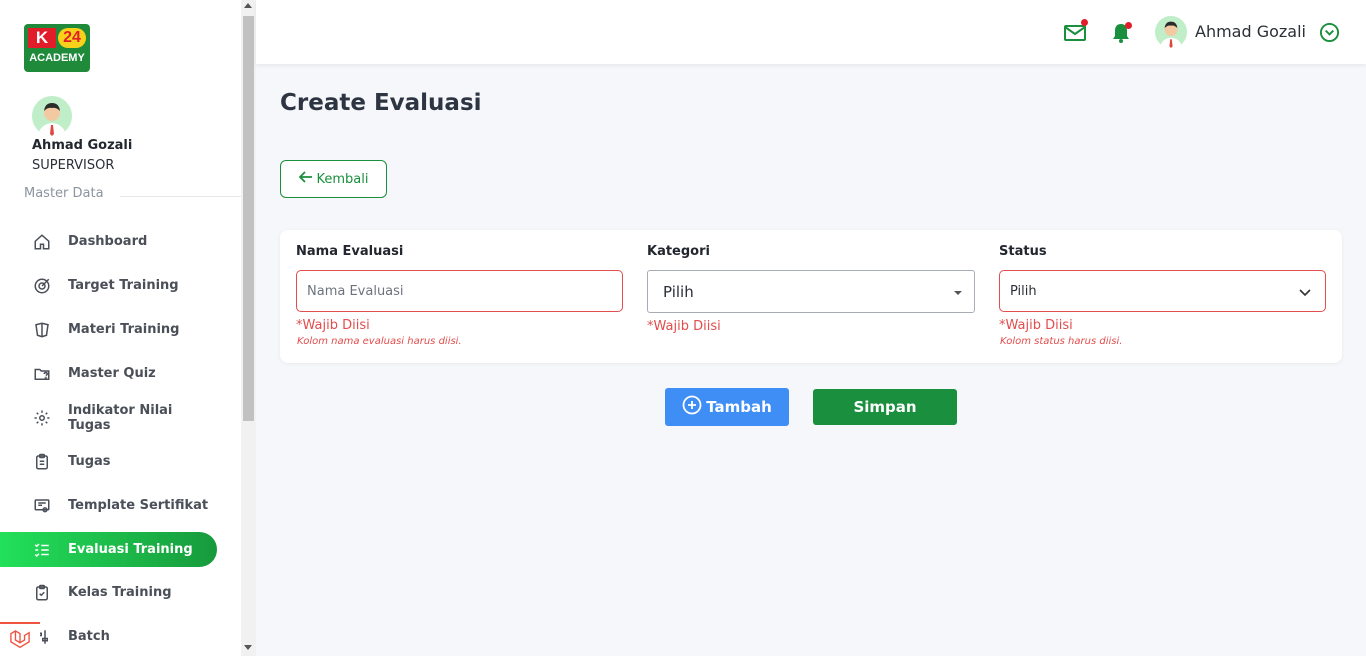 This screenshot has width=1366, height=656. Describe the element at coordinates (958, 293) in the screenshot. I see `caret-down-icon` at that location.